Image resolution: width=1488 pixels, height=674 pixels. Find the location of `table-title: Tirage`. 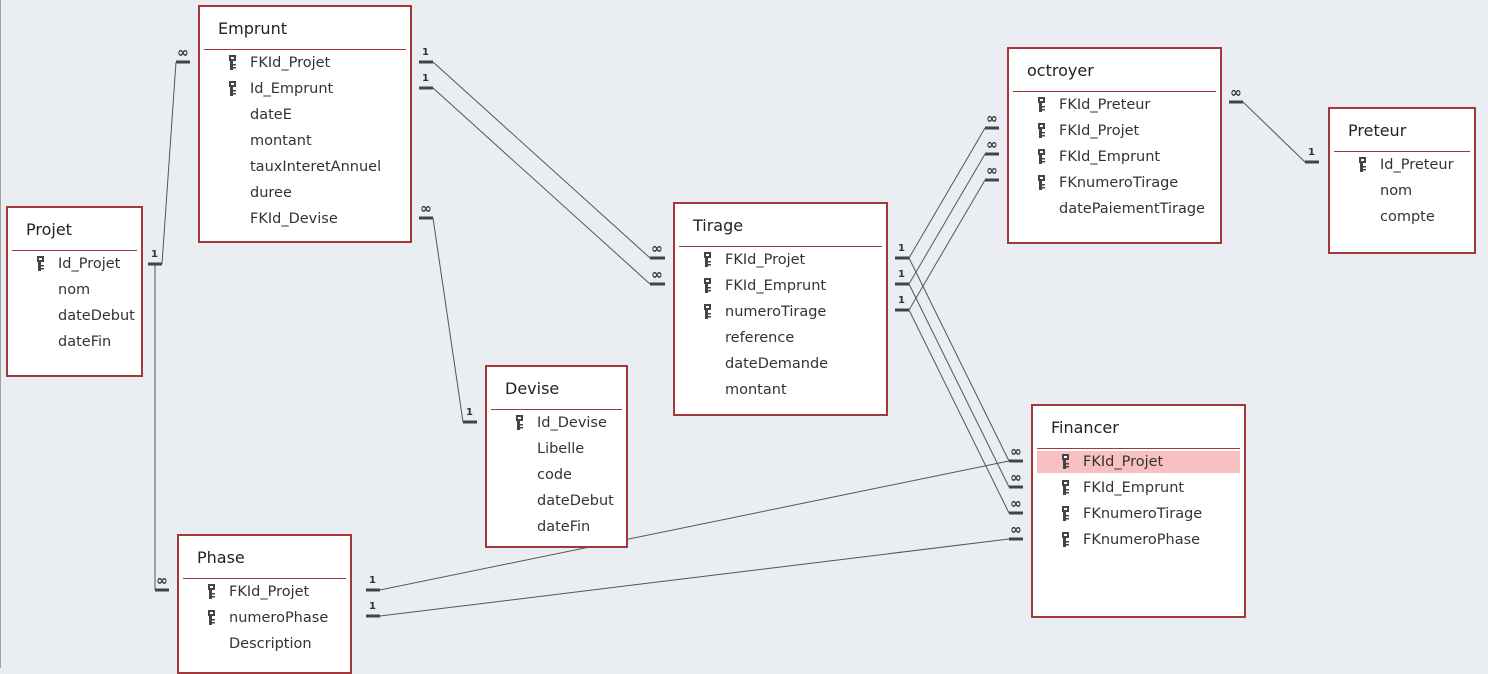

table-title: Tirage is located at coordinates (718, 225).